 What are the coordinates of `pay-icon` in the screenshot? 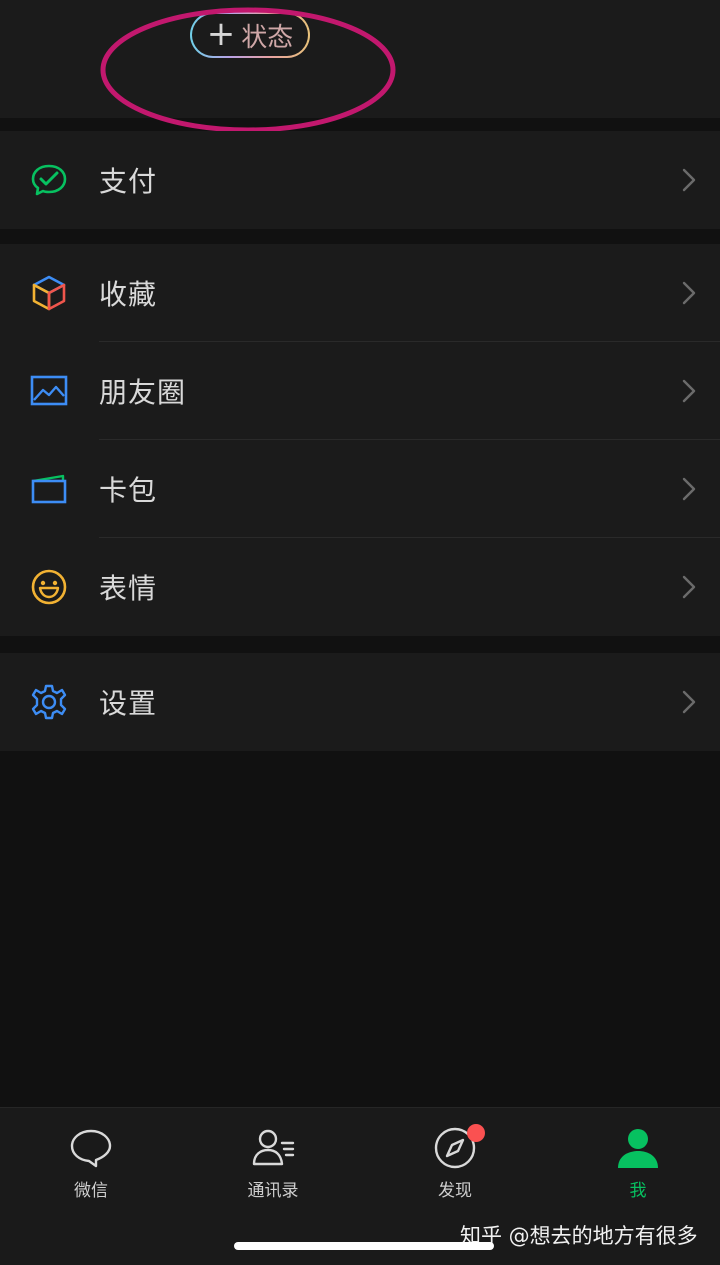 It's located at (49, 180).